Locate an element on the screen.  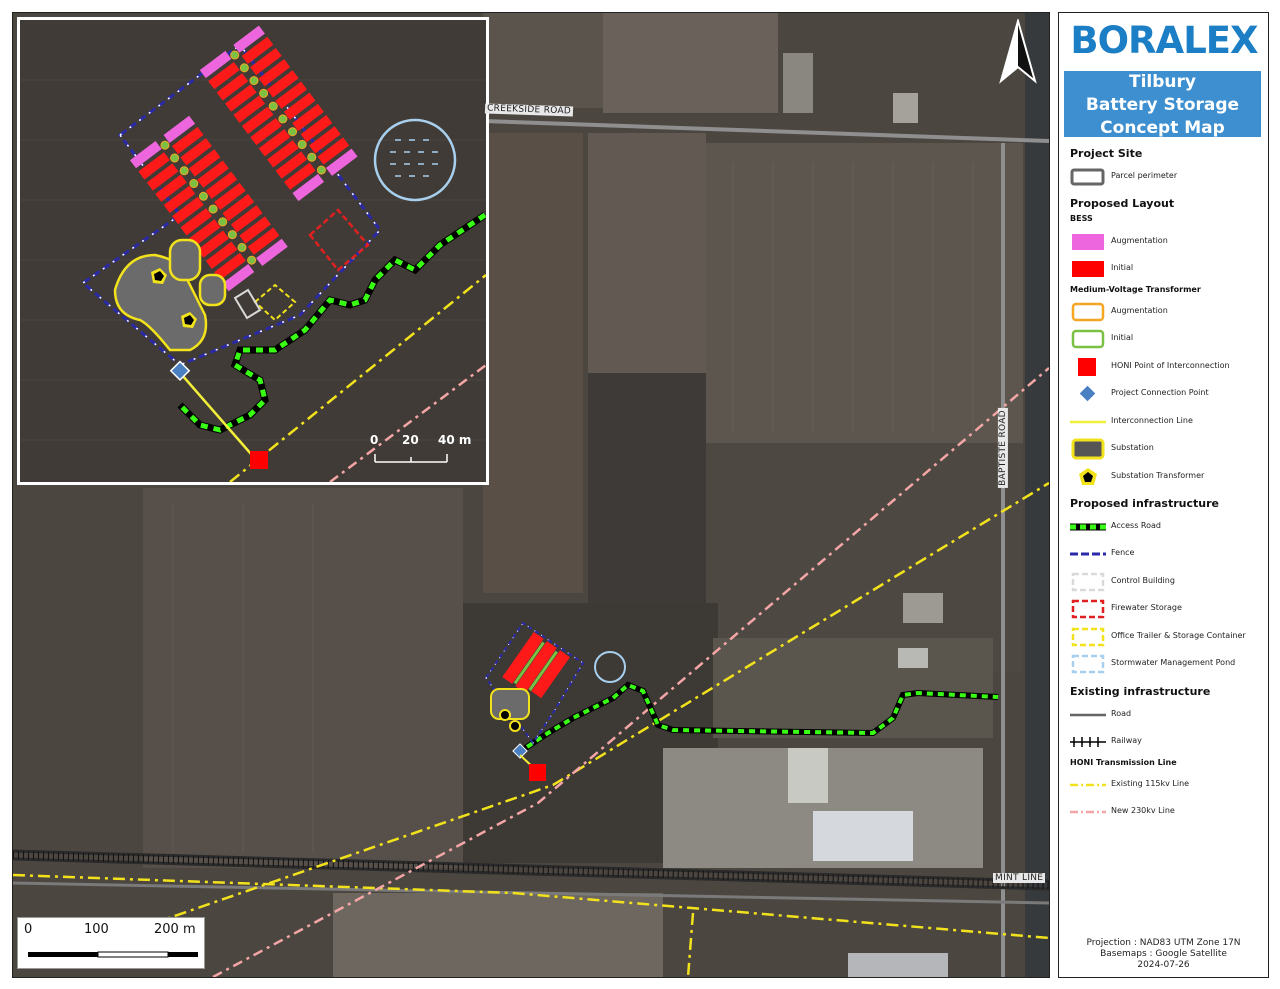
legend-label: Railway is located at coordinates (1126, 740).